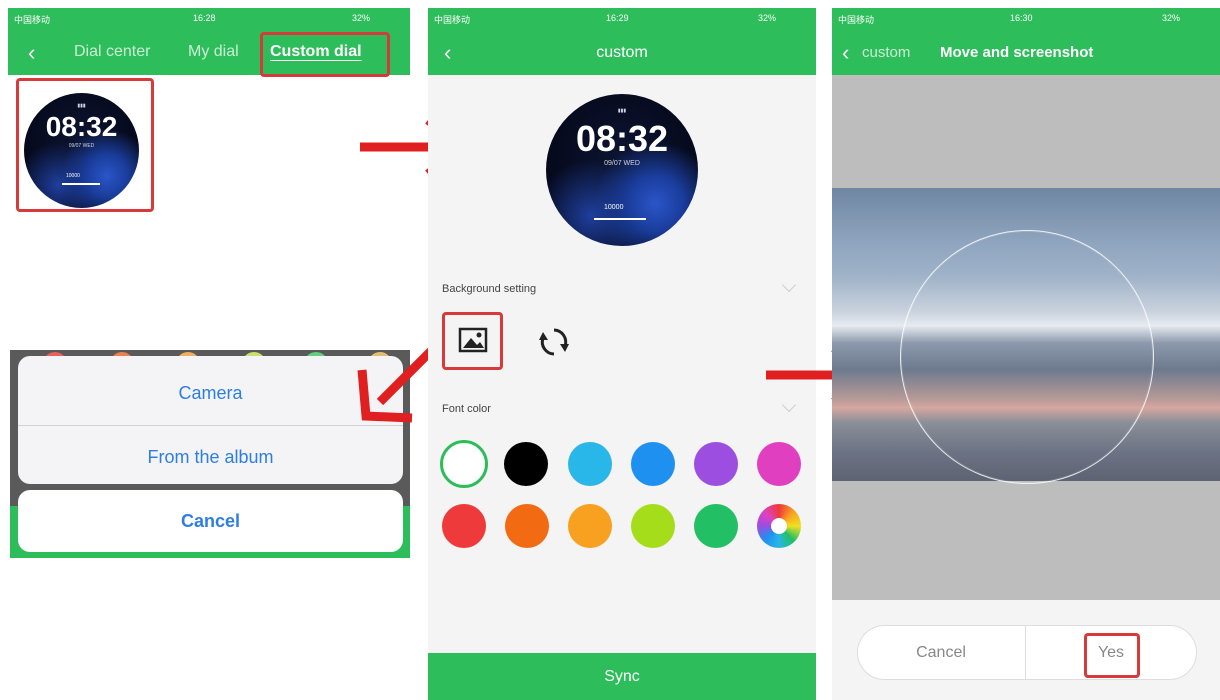  What do you see at coordinates (213, 52) in the screenshot?
I see `tab-my-dial: My dial` at bounding box center [213, 52].